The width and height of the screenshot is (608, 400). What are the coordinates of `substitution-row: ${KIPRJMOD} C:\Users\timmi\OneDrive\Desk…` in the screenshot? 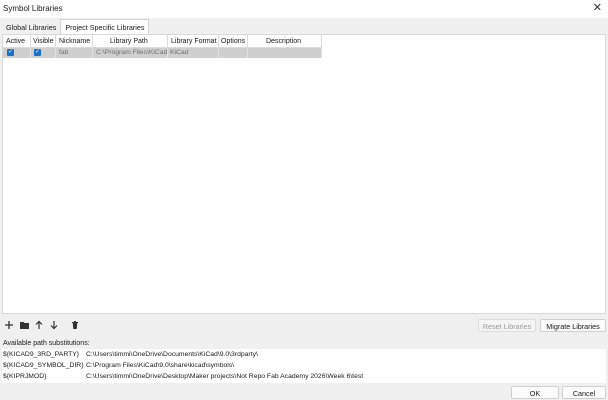 It's located at (304, 376).